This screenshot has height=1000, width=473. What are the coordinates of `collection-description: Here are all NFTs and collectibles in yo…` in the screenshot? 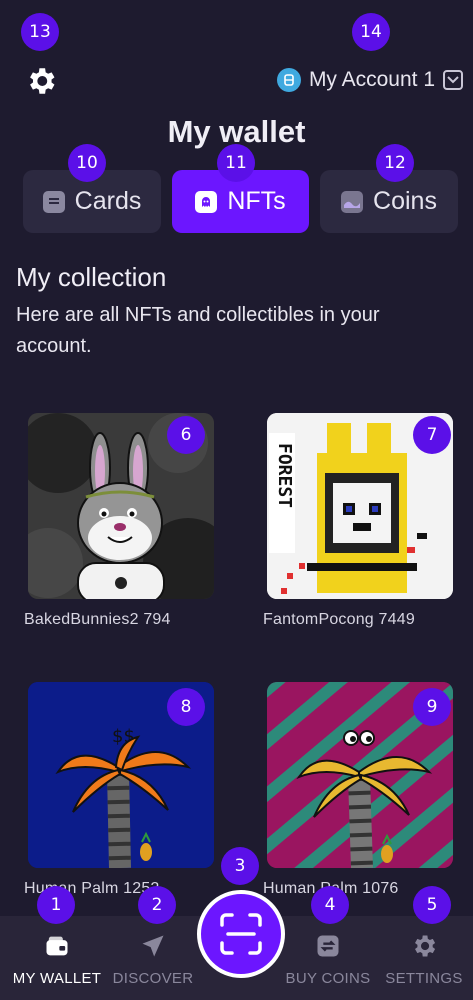 It's located at (198, 330).